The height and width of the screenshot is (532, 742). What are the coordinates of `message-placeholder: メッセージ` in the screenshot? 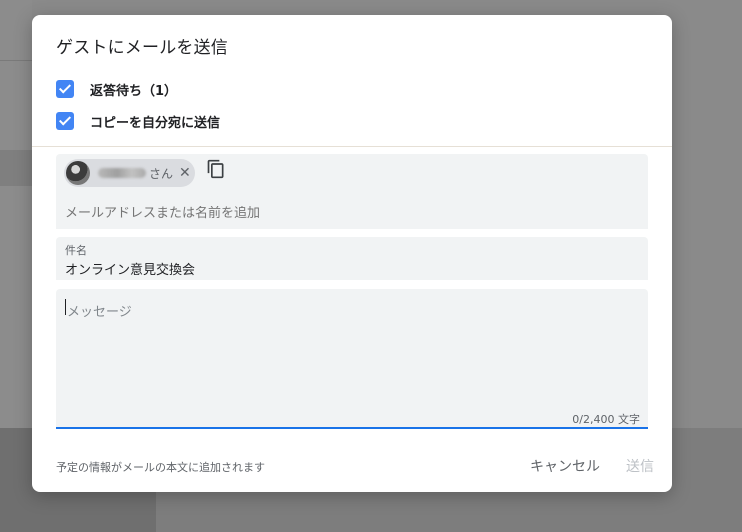 It's located at (99, 312).